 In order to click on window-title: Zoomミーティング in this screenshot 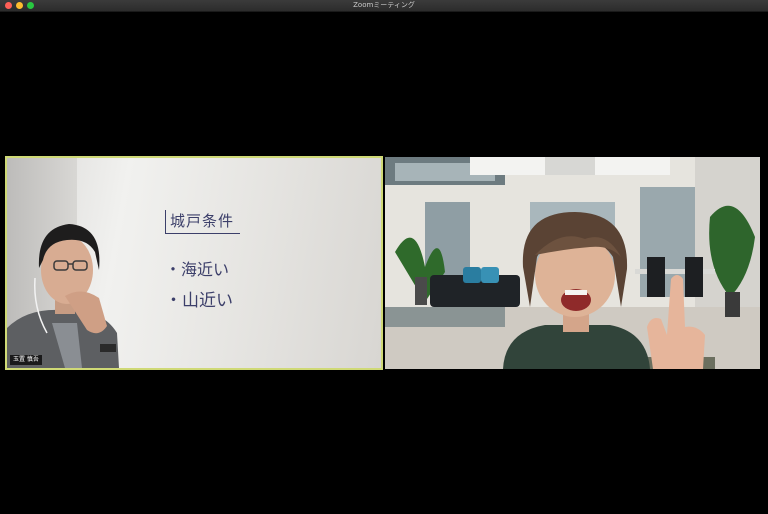, I will do `click(384, 5)`.